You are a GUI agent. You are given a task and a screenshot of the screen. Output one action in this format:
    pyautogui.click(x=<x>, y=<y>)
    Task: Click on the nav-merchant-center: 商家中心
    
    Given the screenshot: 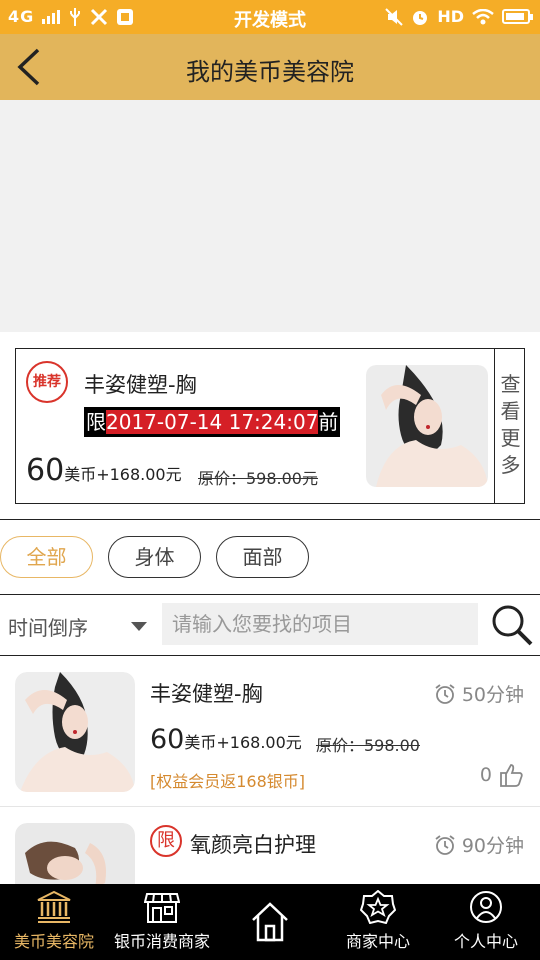 What is the action you would take?
    pyautogui.click(x=378, y=922)
    